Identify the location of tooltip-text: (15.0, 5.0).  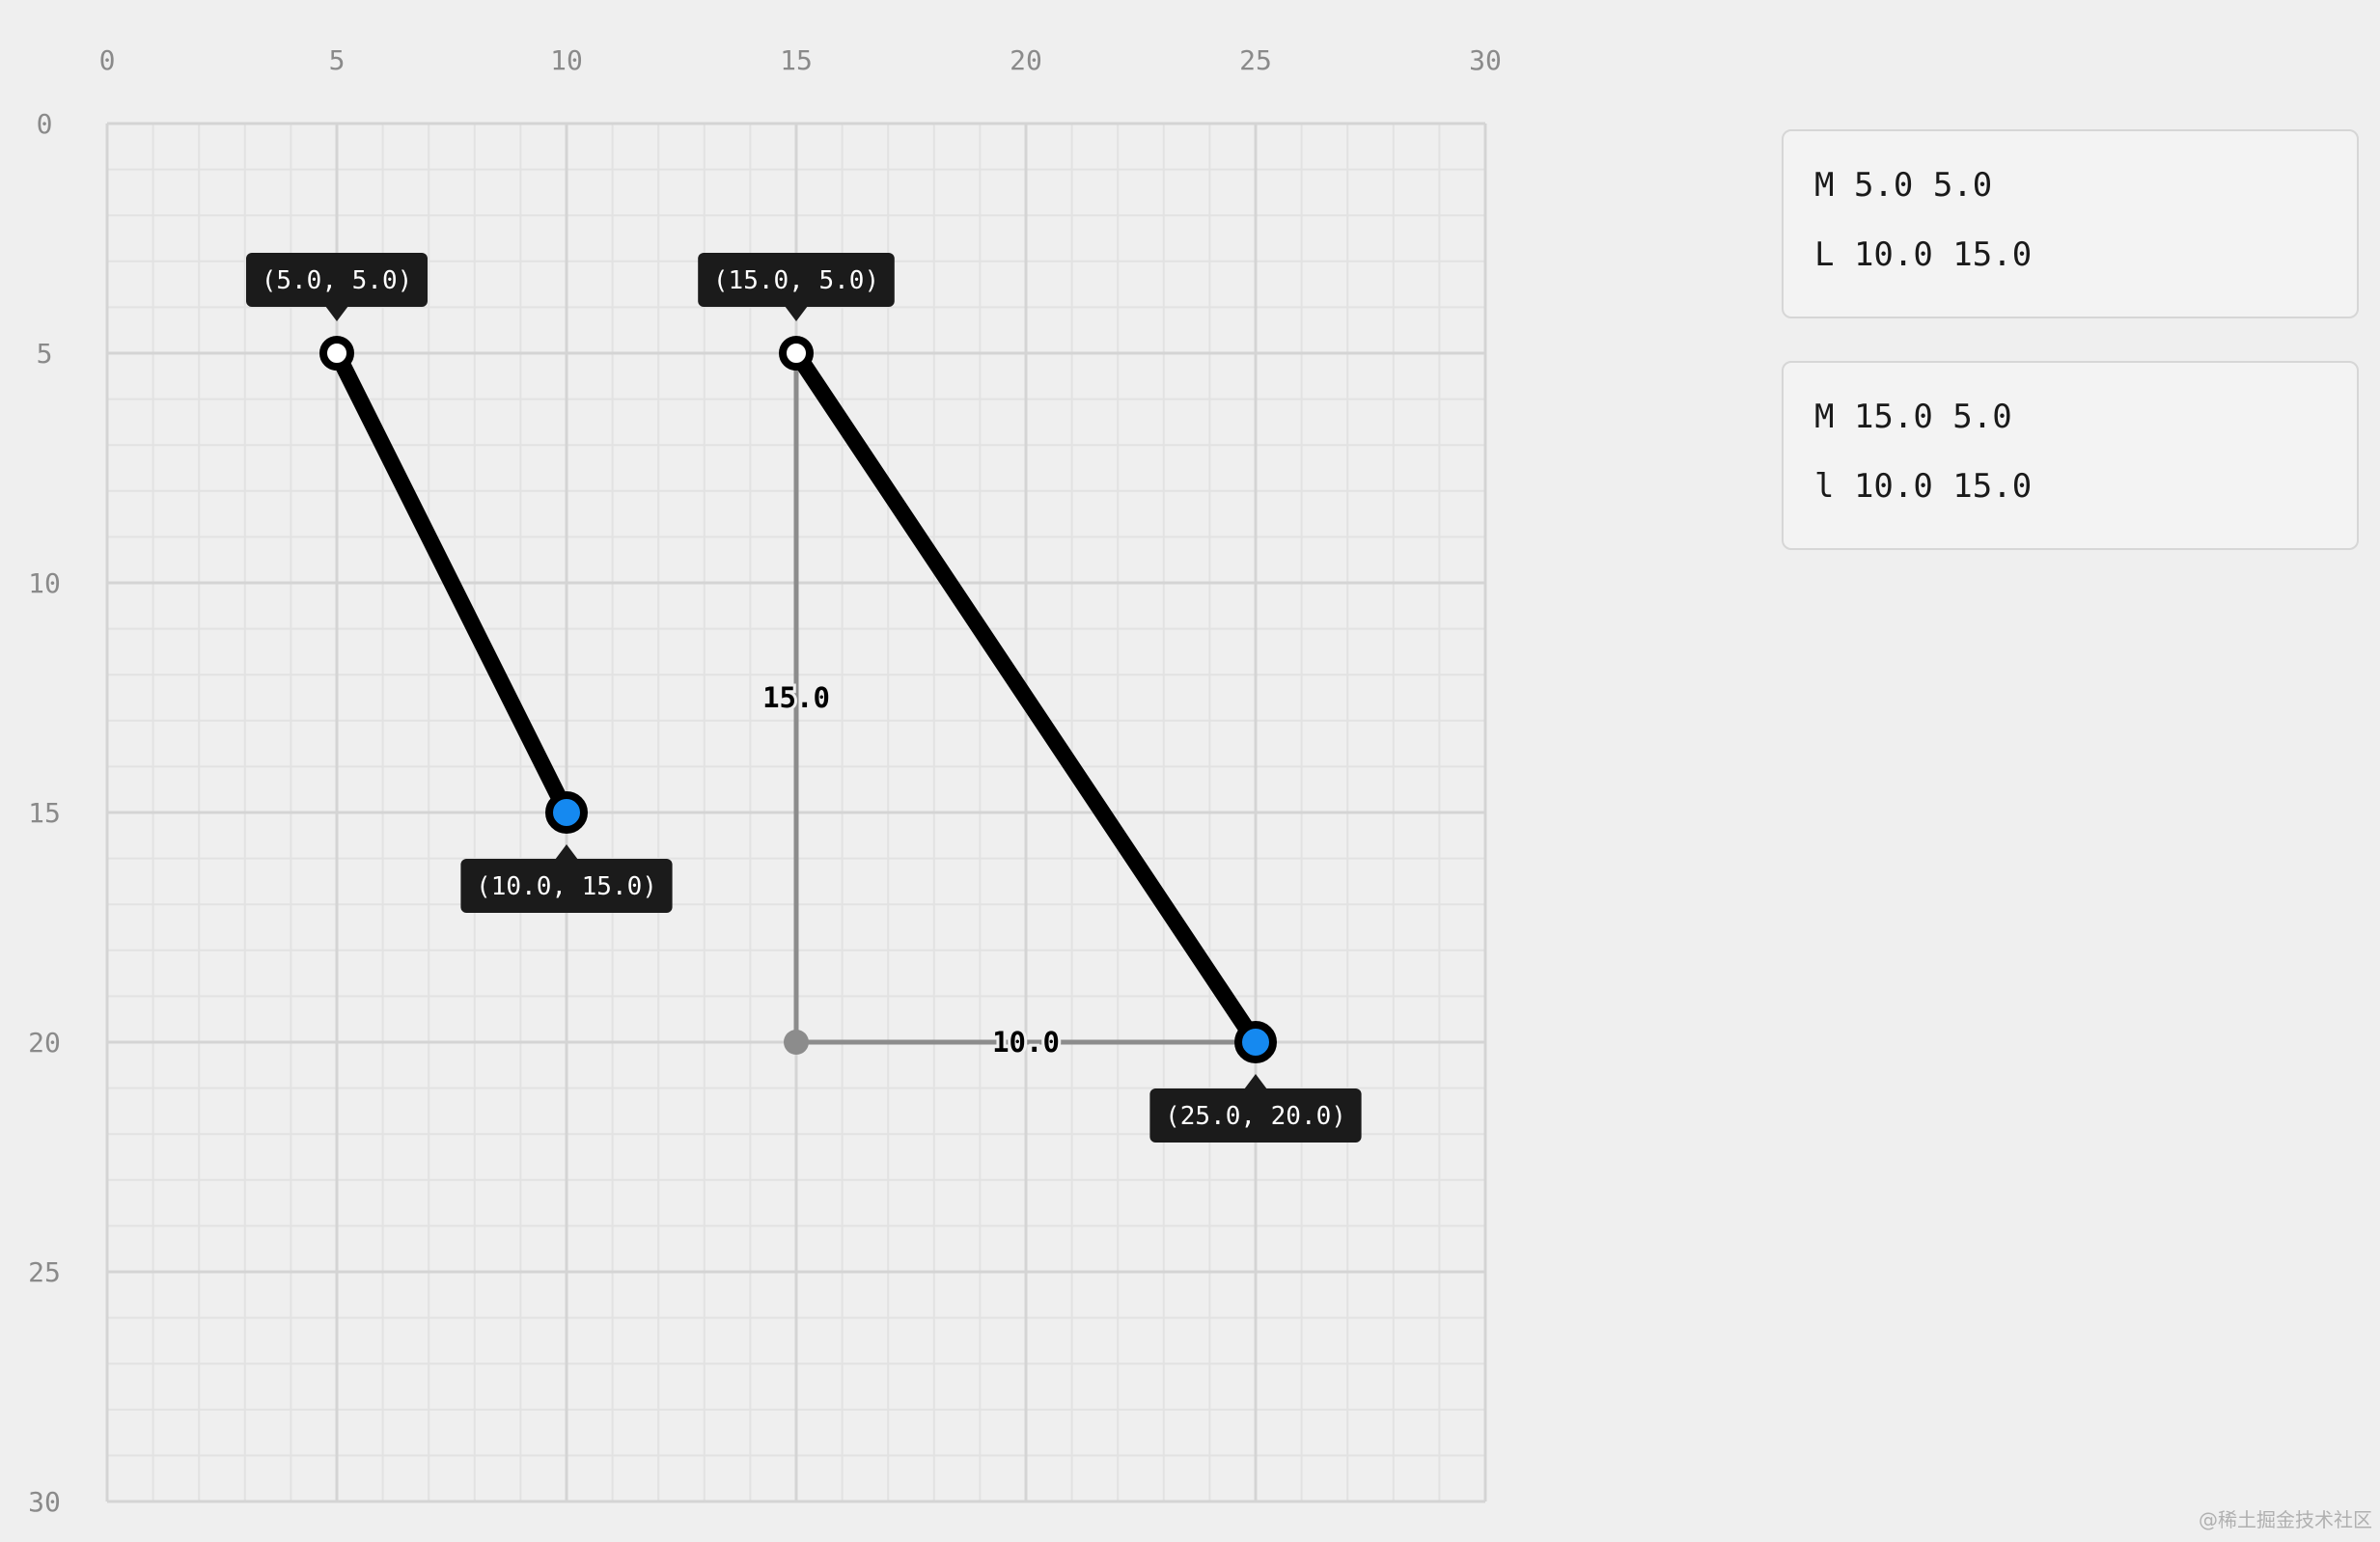
(796, 280).